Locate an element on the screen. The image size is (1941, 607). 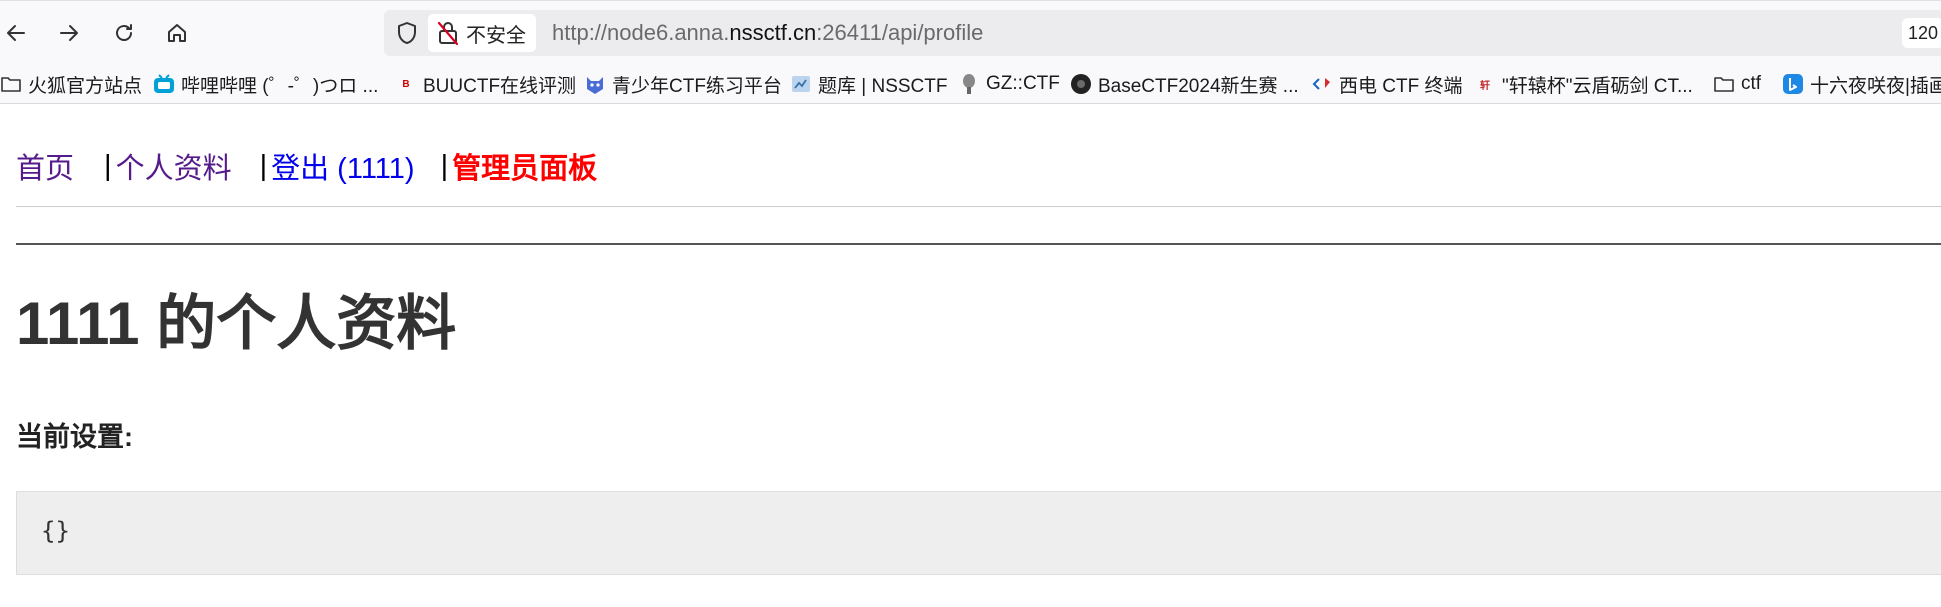
bookmark-item: ctf is located at coordinates (1737, 83).